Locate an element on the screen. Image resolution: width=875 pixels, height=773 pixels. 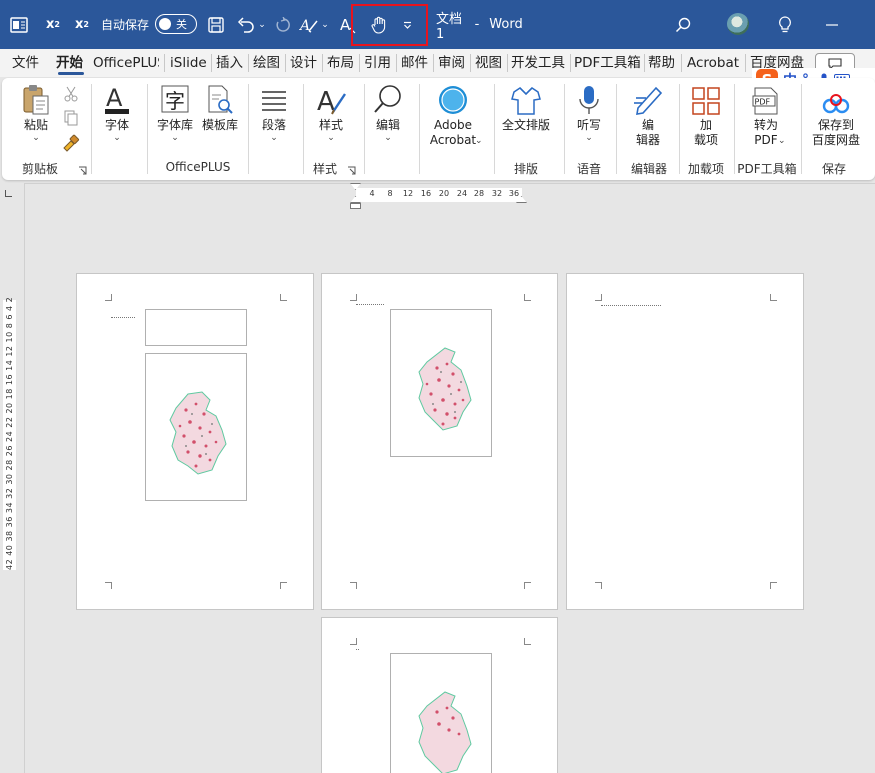
ruler-tick: 16 is located at coordinates (426, 193).